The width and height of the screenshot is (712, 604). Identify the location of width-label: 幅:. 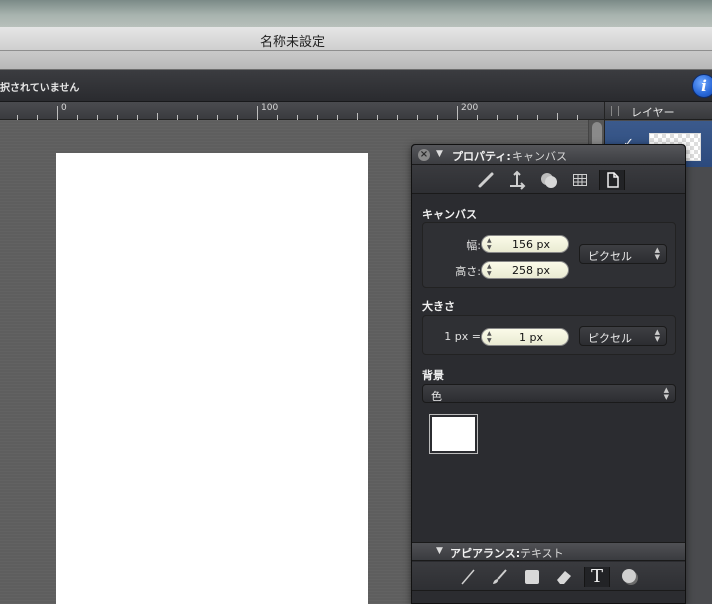
(473, 245).